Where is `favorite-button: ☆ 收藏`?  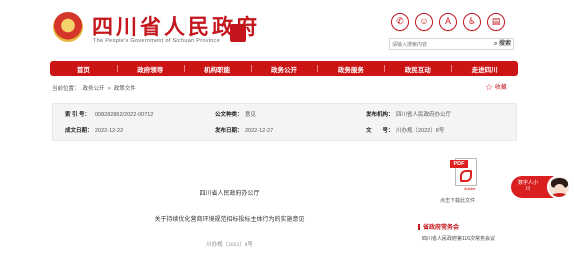 favorite-button: ☆ 收藏 is located at coordinates (496, 87).